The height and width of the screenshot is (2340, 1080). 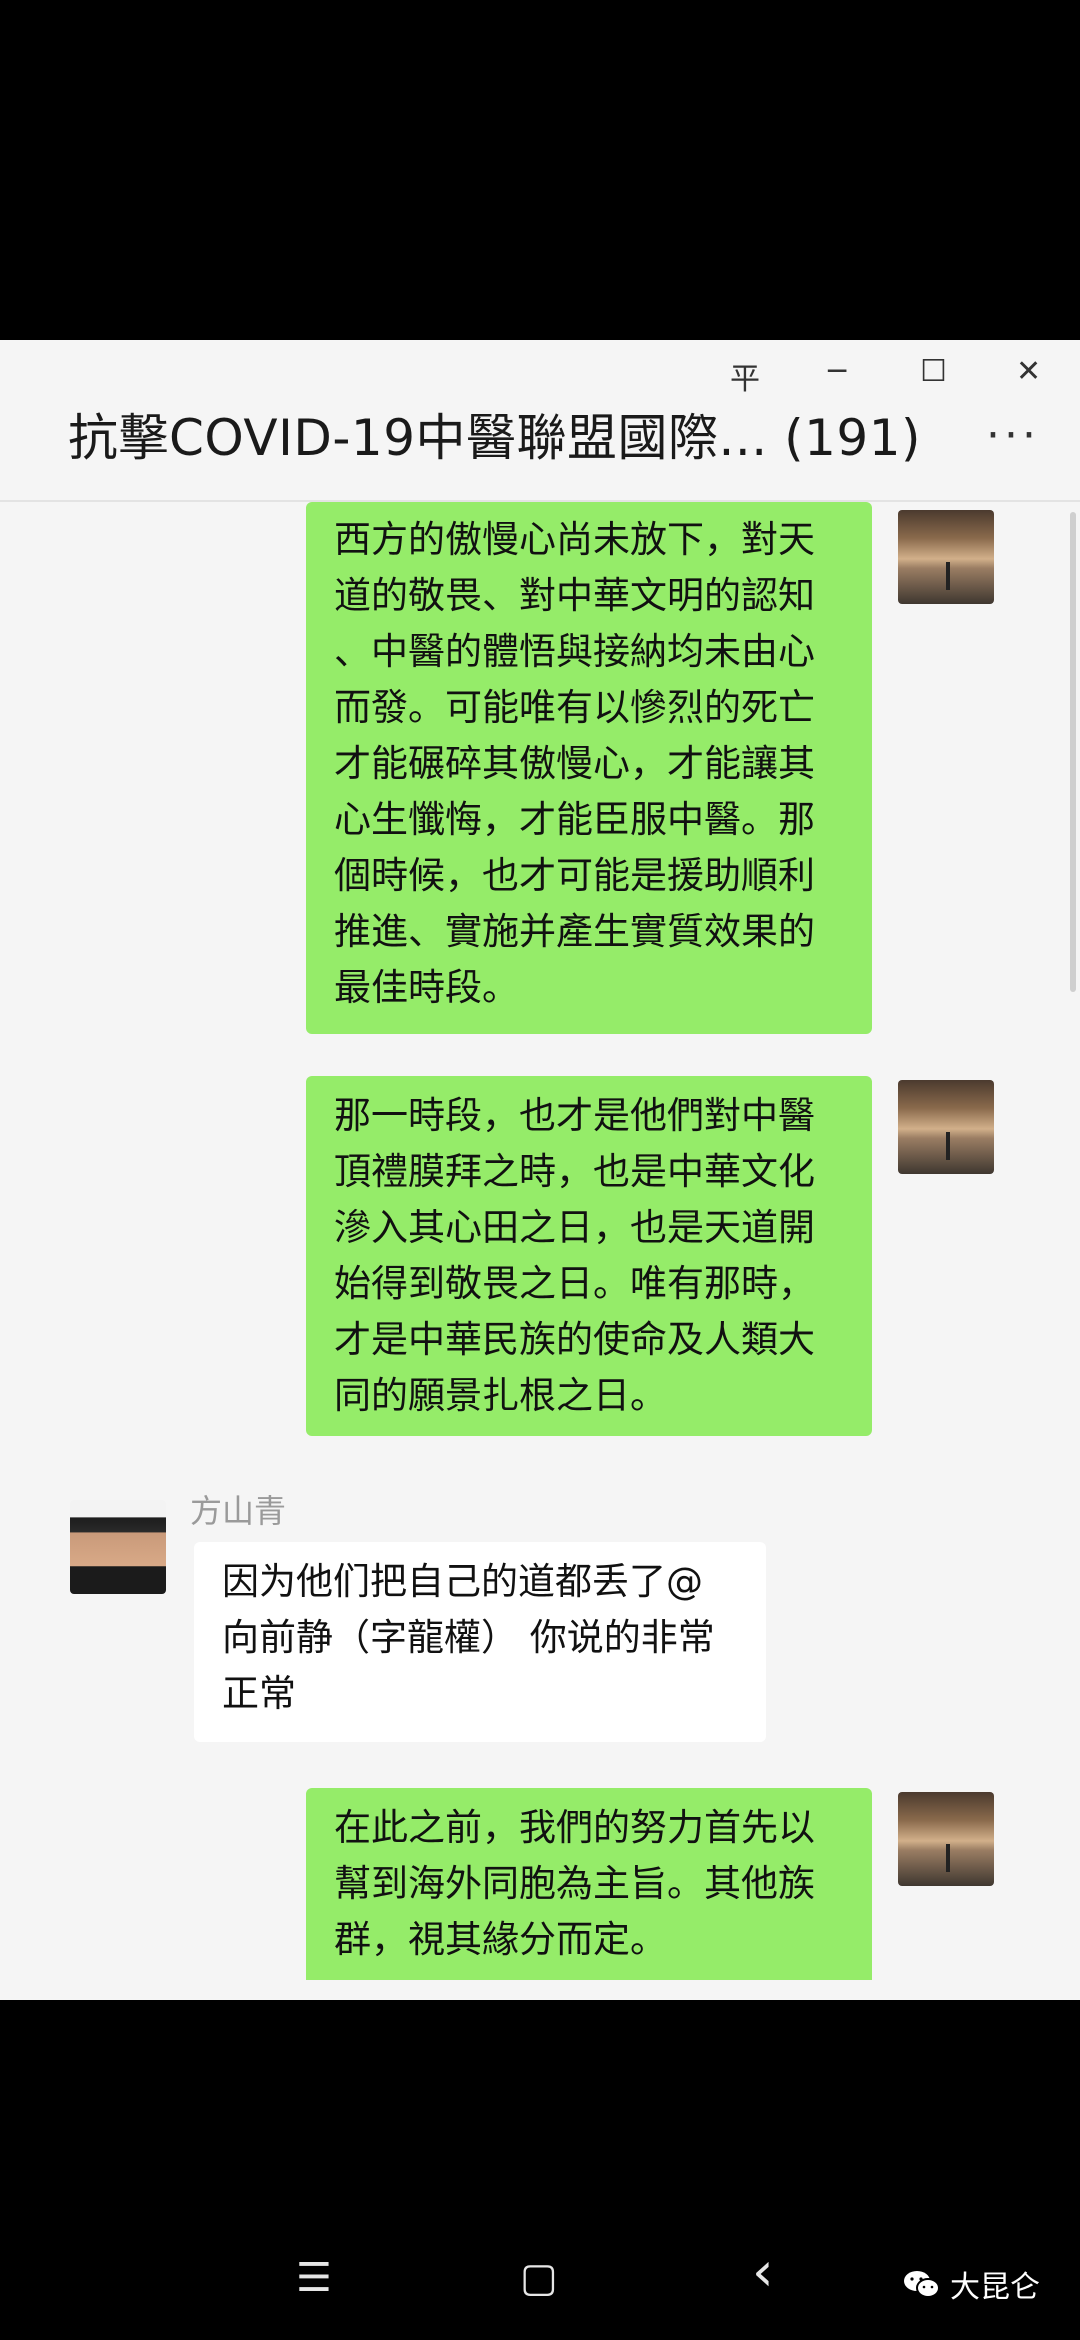 What do you see at coordinates (574, 1283) in the screenshot?
I see `message-line: 始得到敬畏之日。唯有那時，` at bounding box center [574, 1283].